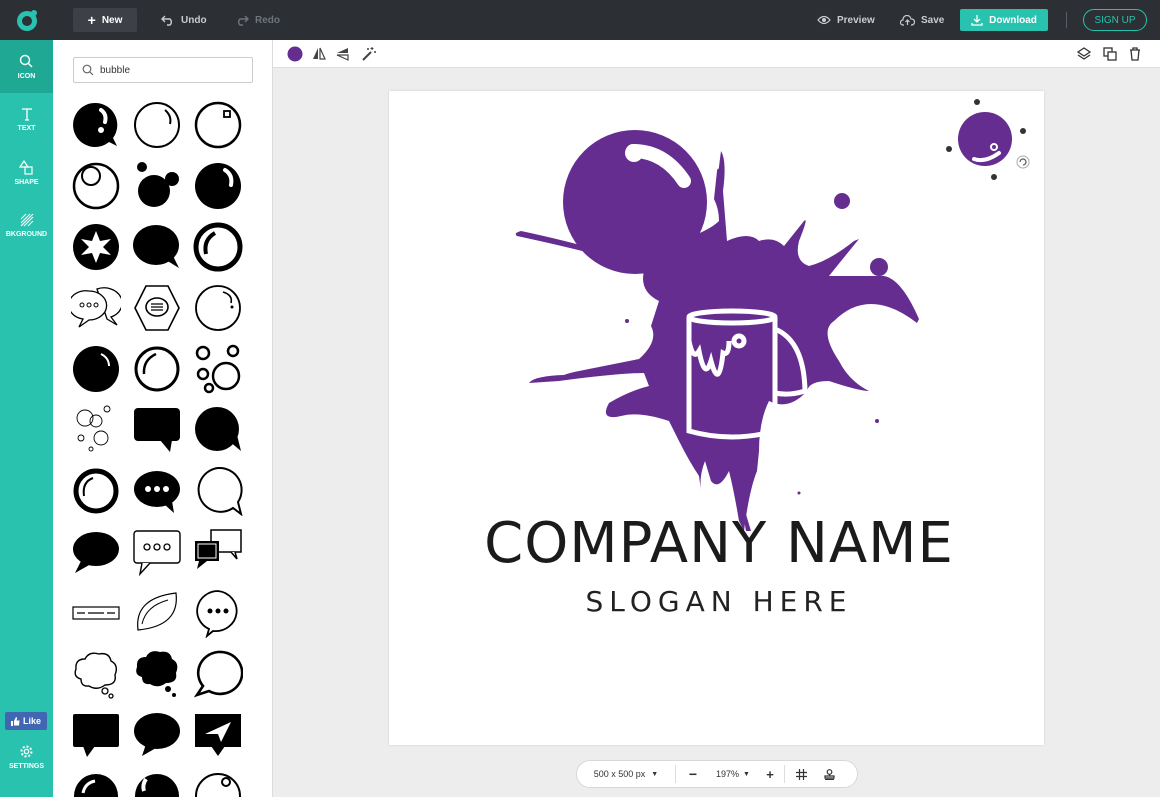 This screenshot has height=797, width=1160. I want to click on rail-item-icon: ICON, so click(26, 66).